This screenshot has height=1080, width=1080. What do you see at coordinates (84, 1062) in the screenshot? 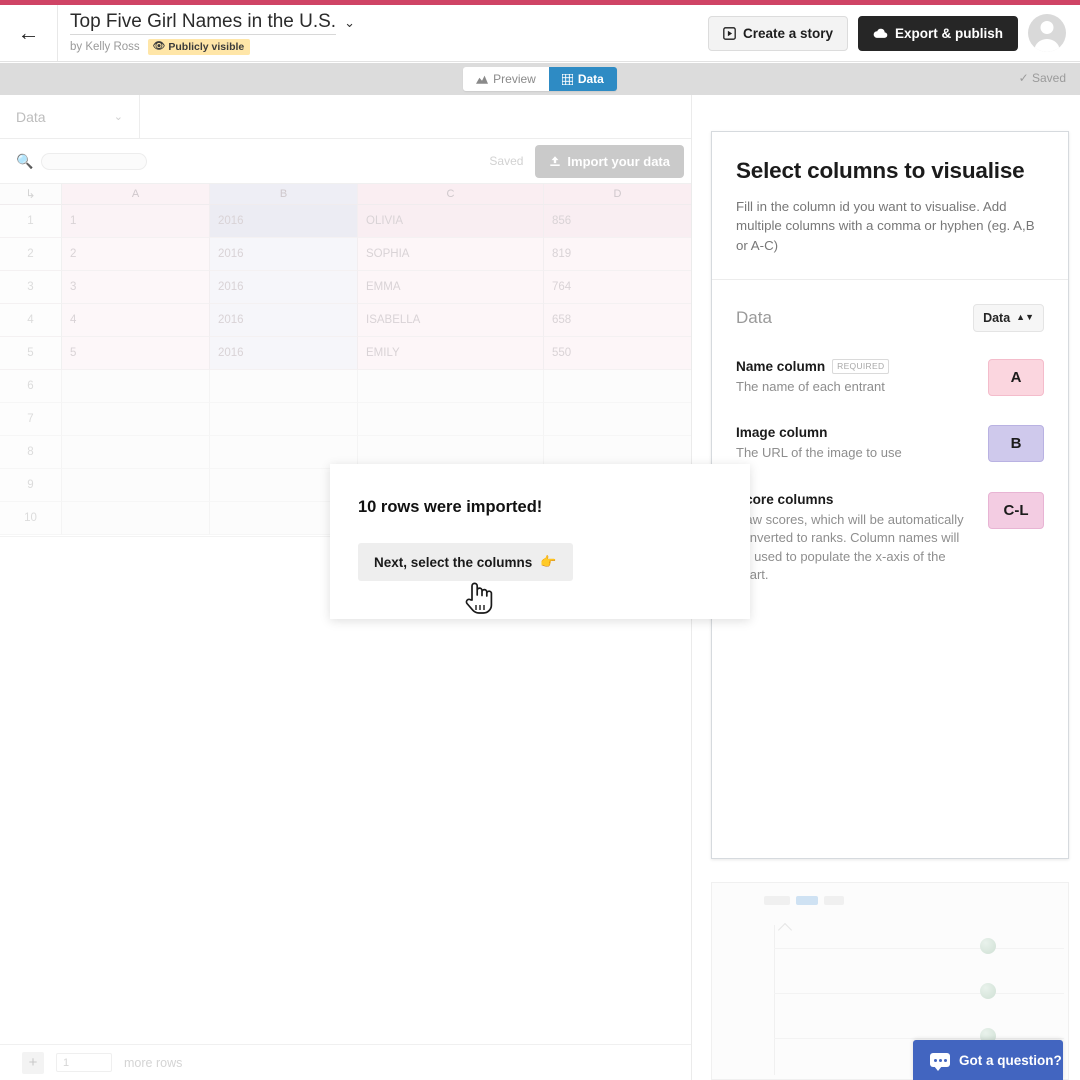
I see `add-rows-input: 1` at bounding box center [84, 1062].